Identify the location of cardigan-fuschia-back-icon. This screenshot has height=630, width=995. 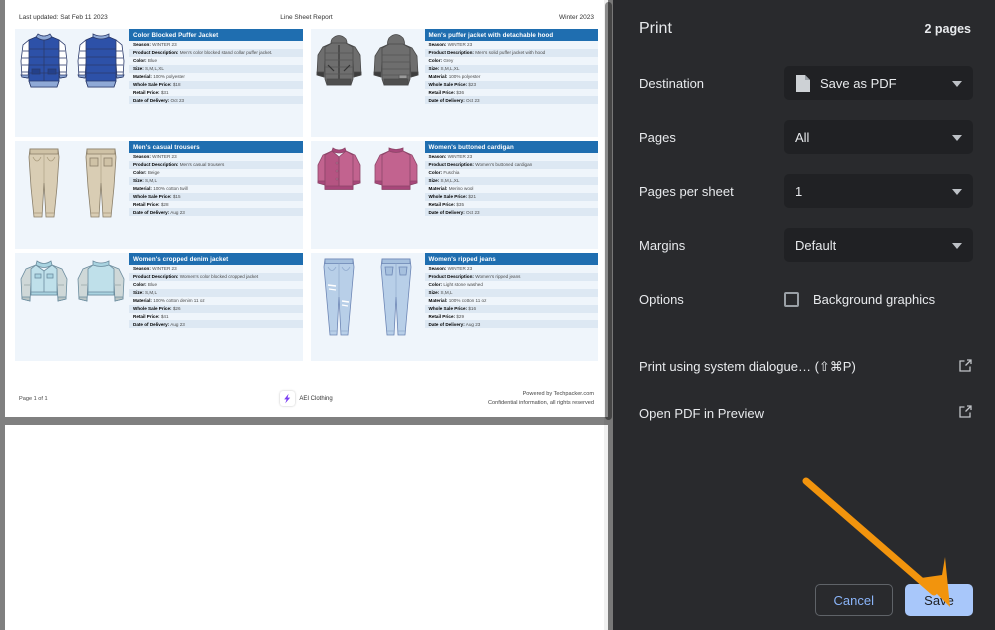
(396, 168).